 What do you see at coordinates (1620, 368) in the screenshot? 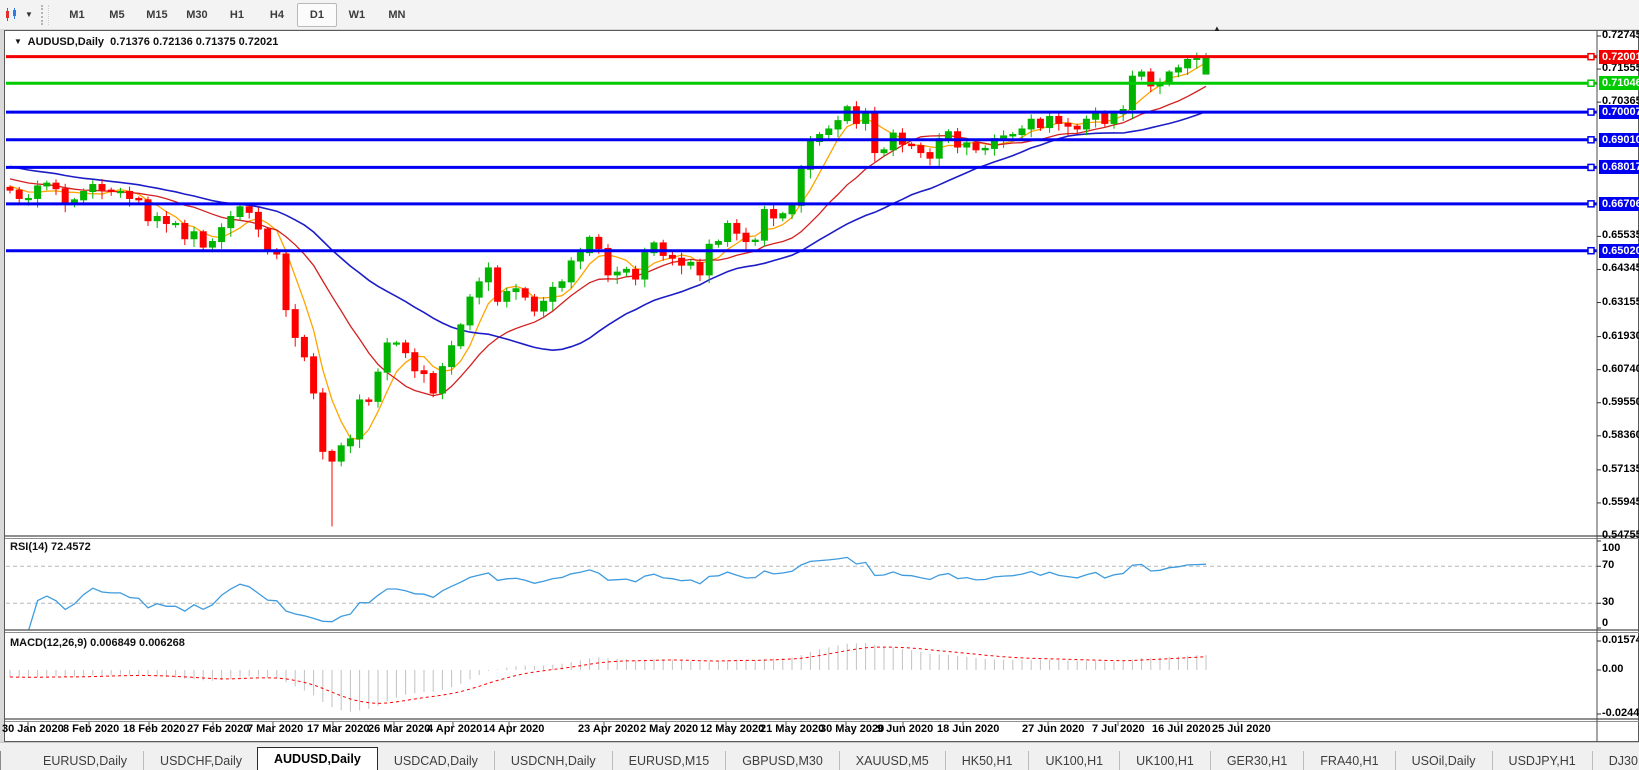
I see `price-tick-label: 0.60740` at bounding box center [1620, 368].